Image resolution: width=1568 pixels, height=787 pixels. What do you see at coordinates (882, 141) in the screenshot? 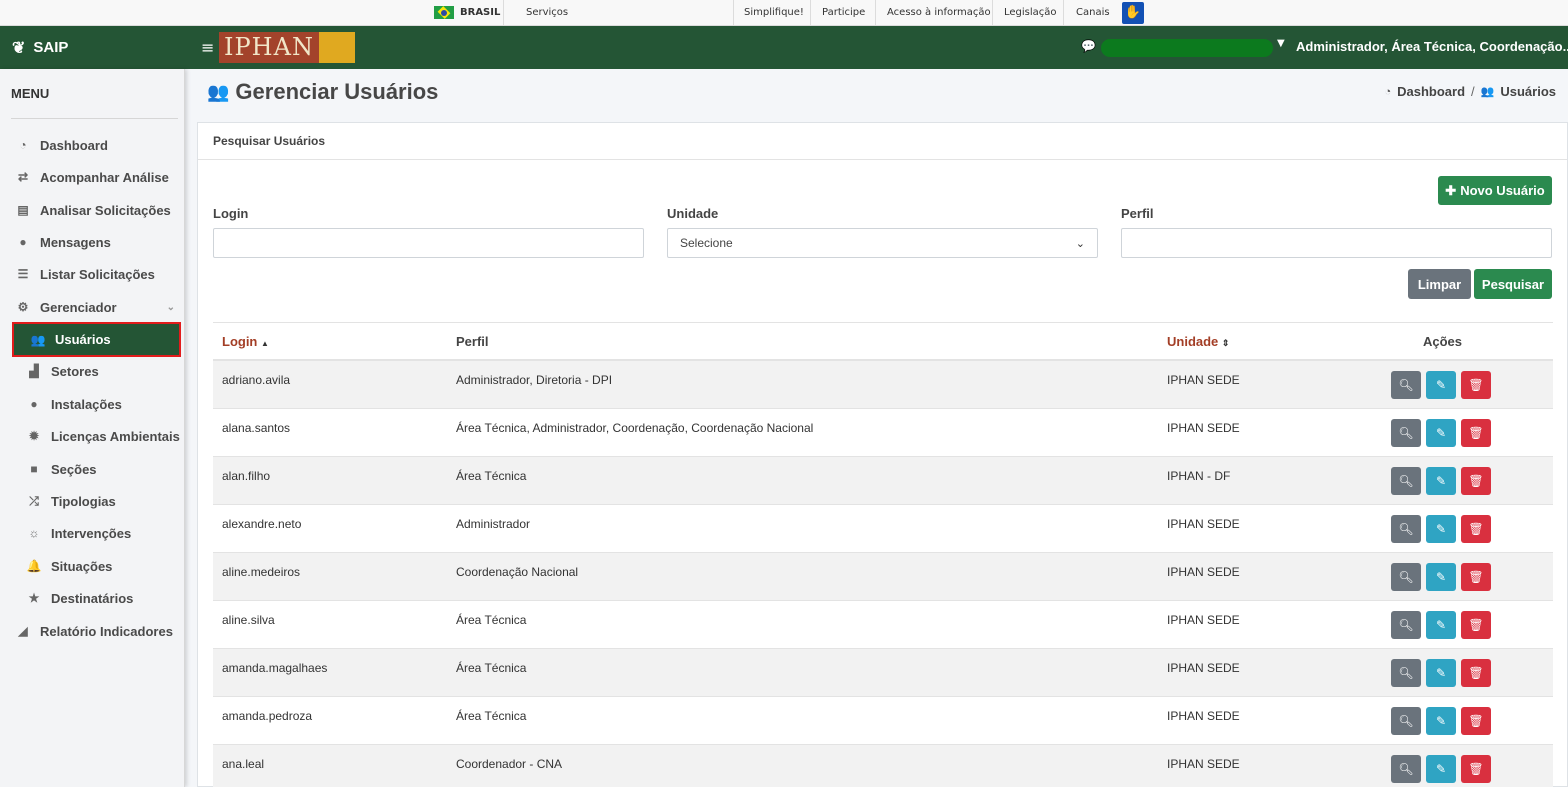
I see `card-title: Pesquisar Usuários` at bounding box center [882, 141].